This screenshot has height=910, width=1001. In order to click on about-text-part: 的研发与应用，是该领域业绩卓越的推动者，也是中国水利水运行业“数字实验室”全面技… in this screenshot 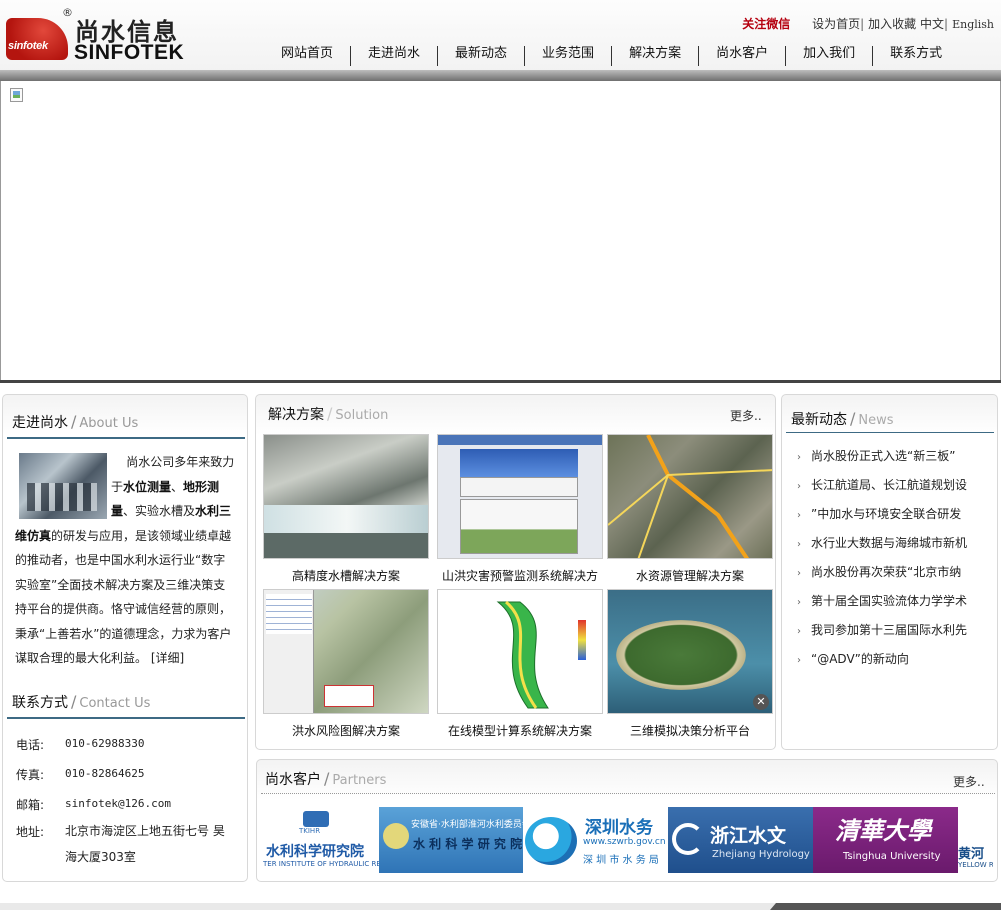, I will do `click(123, 597)`.